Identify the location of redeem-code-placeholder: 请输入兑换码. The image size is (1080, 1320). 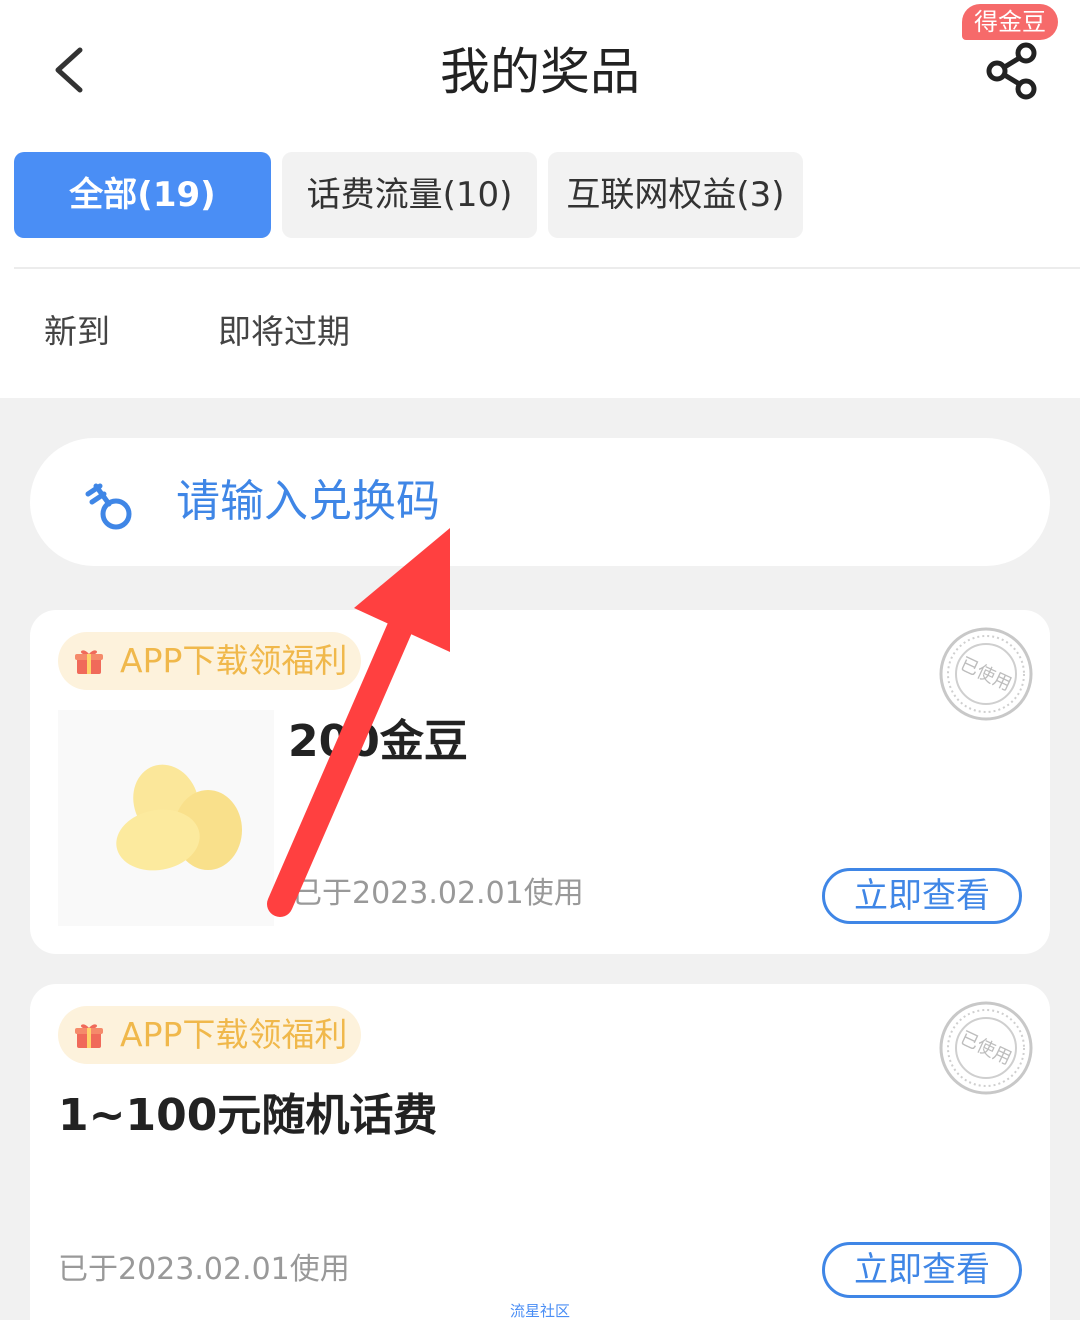
(308, 501).